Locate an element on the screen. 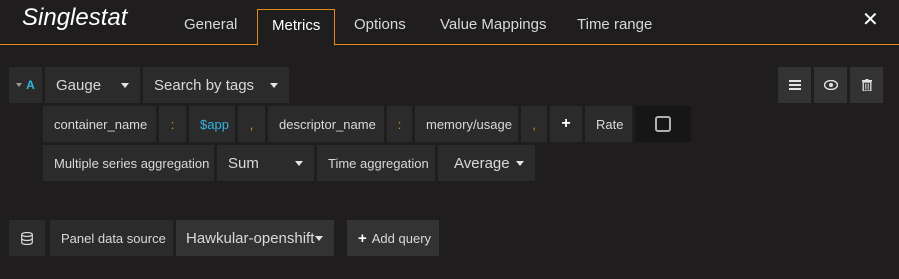  query-menu-button is located at coordinates (794, 85).